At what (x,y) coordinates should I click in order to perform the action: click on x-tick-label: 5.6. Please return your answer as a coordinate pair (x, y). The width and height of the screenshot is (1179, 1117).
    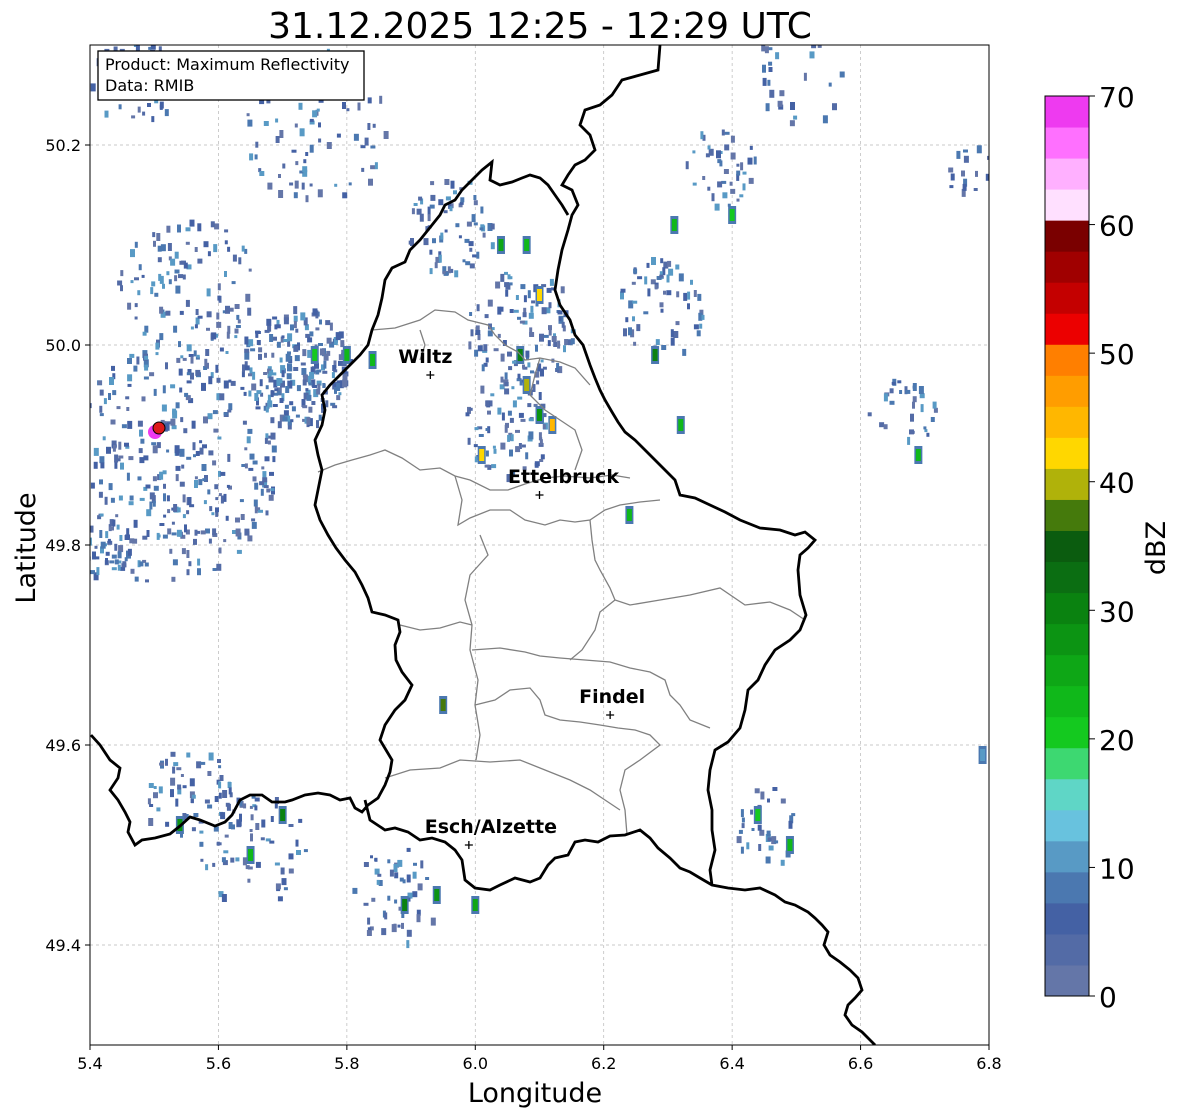
    Looking at the image, I should click on (218, 1063).